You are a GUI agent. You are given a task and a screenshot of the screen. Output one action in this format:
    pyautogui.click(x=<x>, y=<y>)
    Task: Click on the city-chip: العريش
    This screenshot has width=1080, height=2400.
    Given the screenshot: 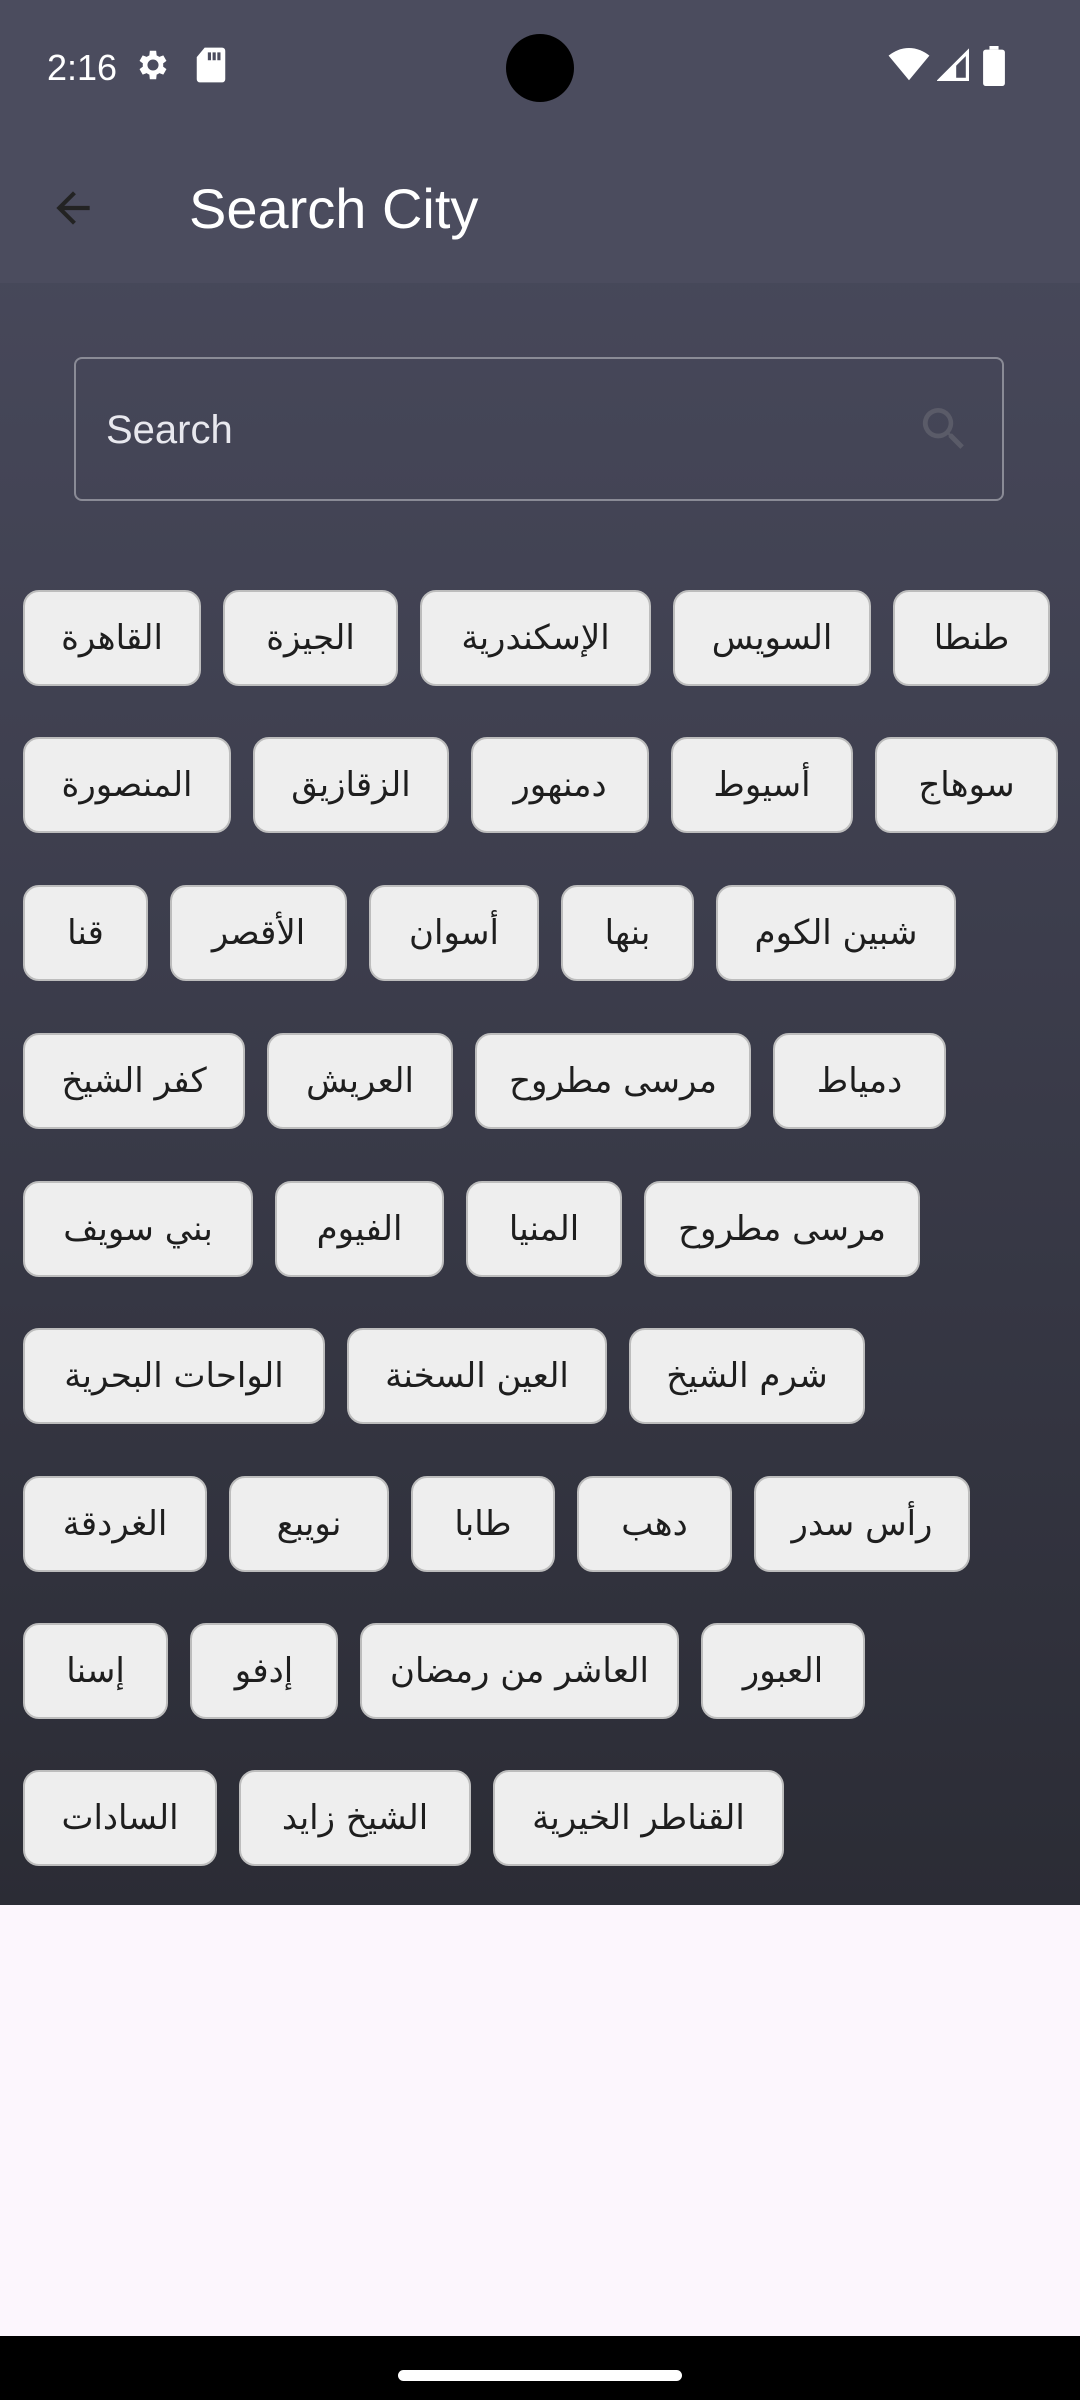 What is the action you would take?
    pyautogui.click(x=360, y=1081)
    